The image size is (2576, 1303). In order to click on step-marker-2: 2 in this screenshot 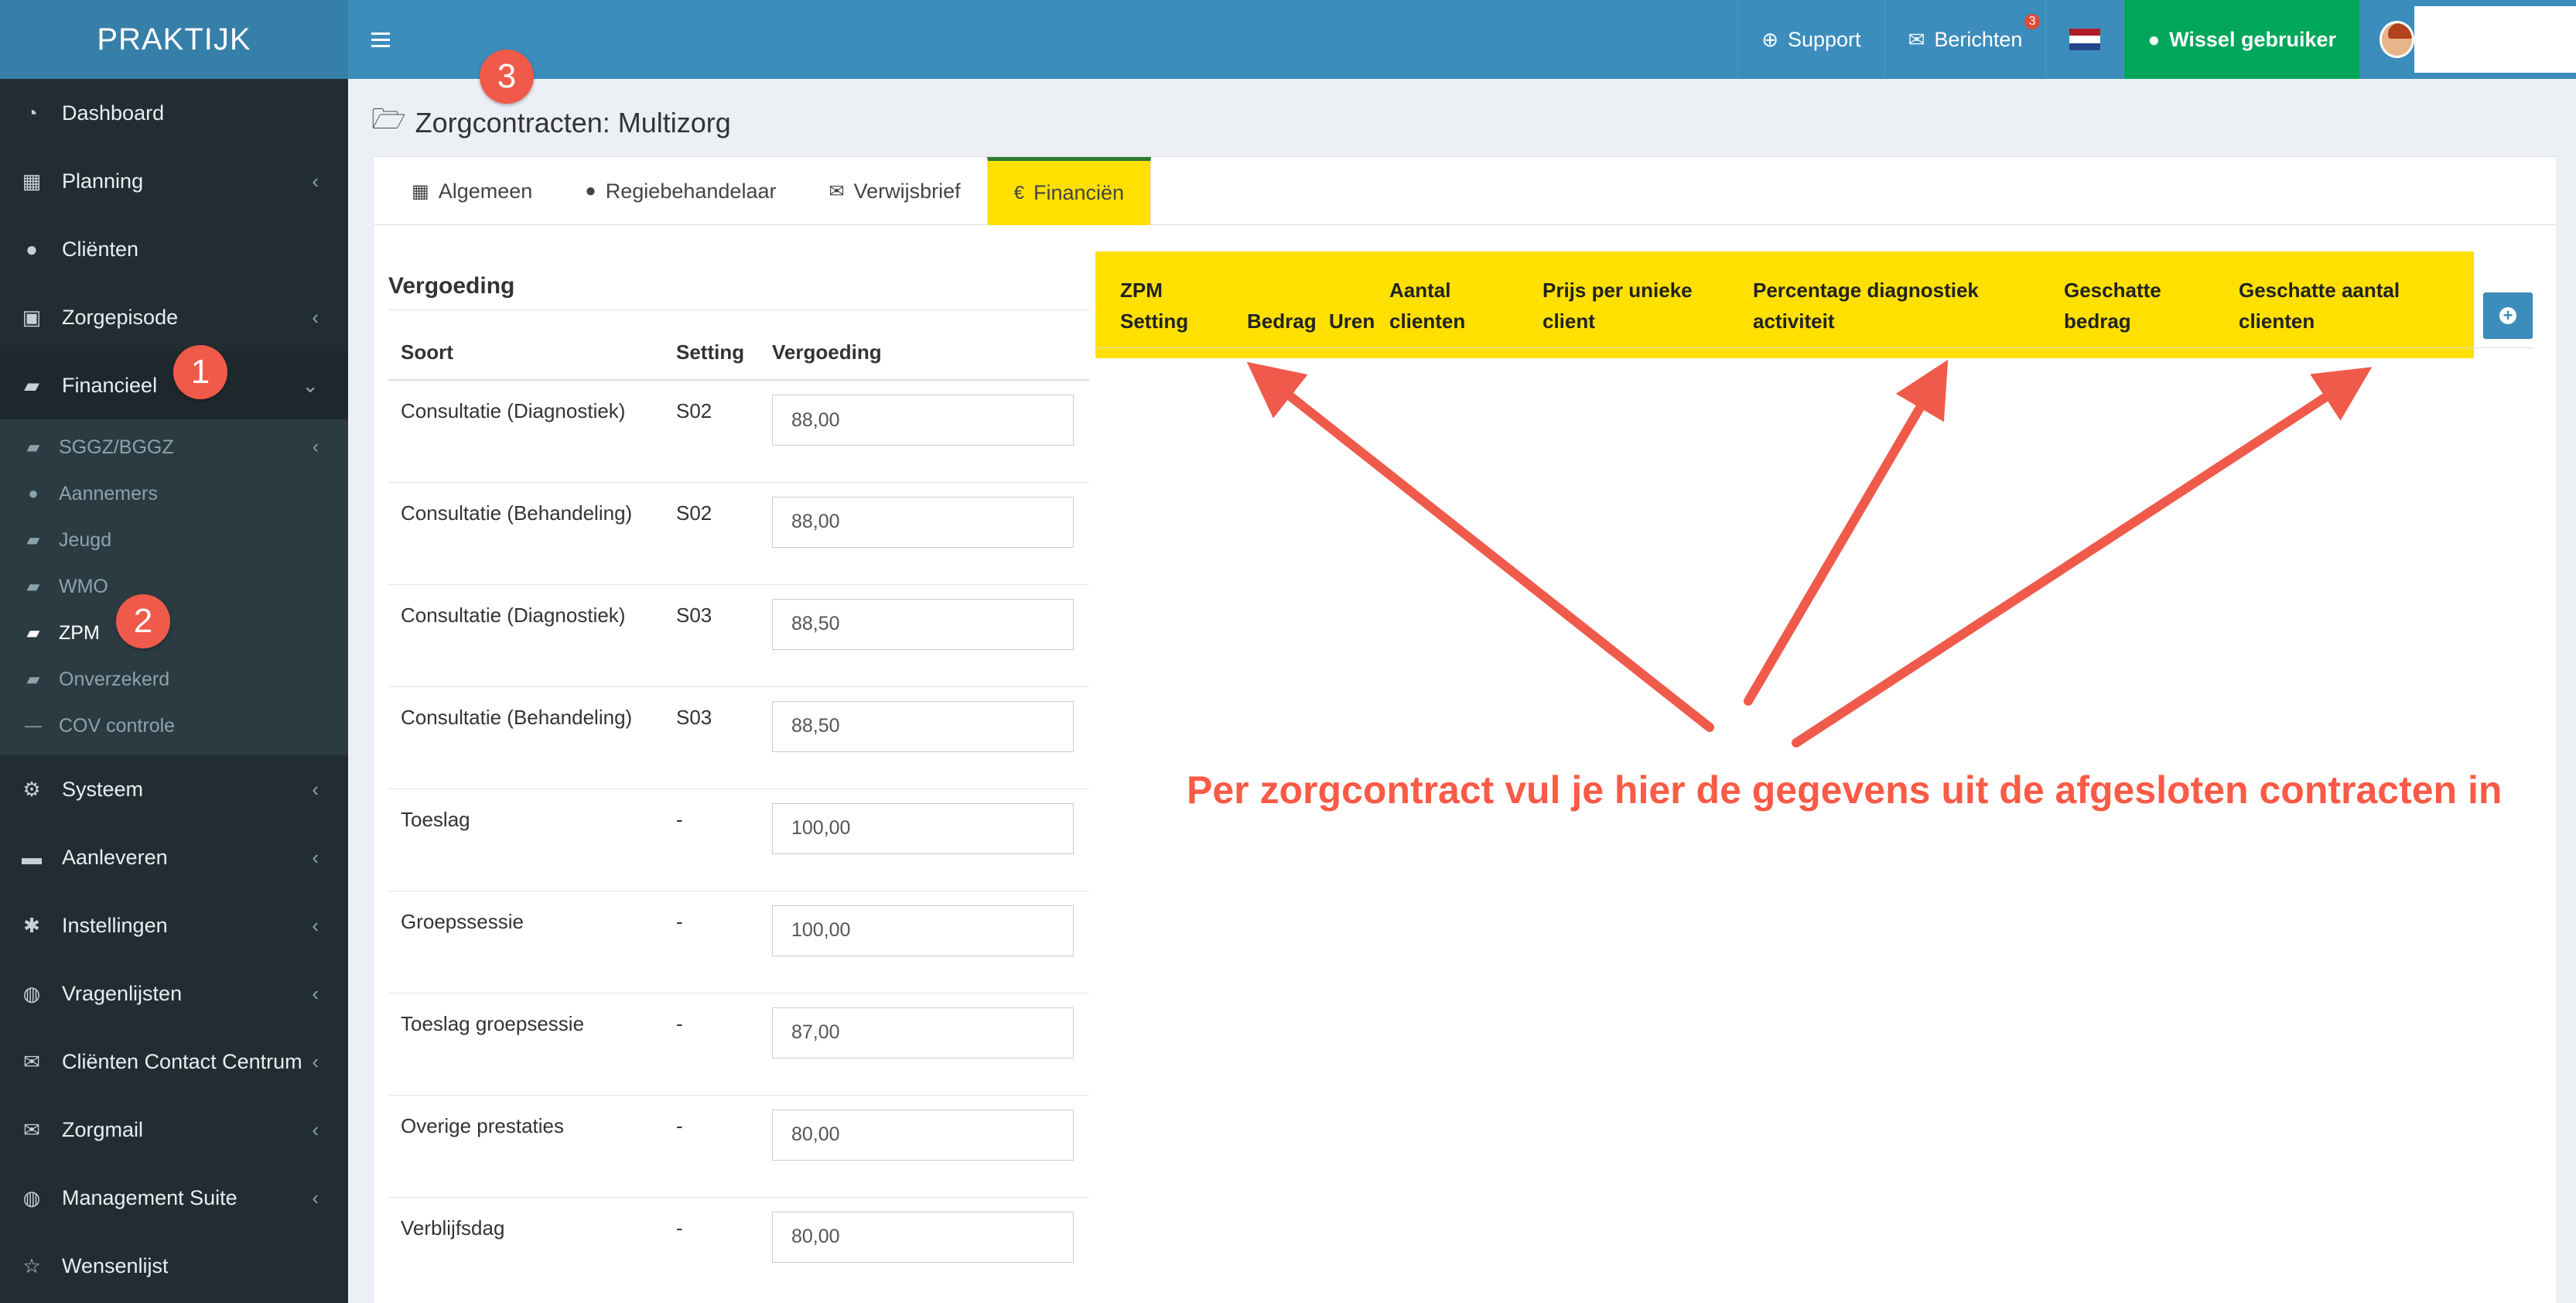, I will do `click(143, 621)`.